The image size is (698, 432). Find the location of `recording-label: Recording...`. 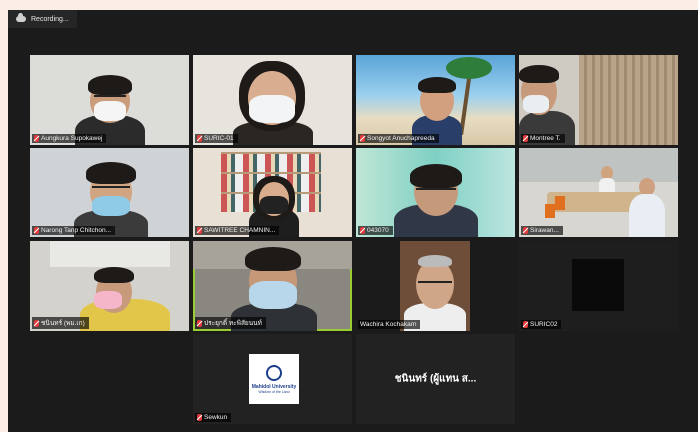

recording-label: Recording... is located at coordinates (50, 19).